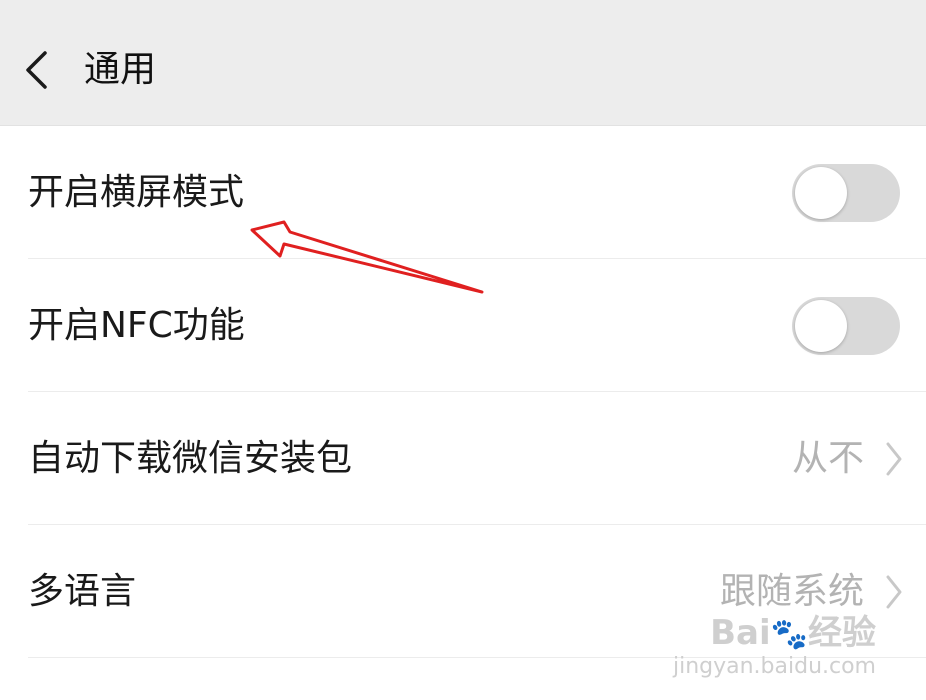  I want to click on landscape-mode-toggle, so click(846, 193).